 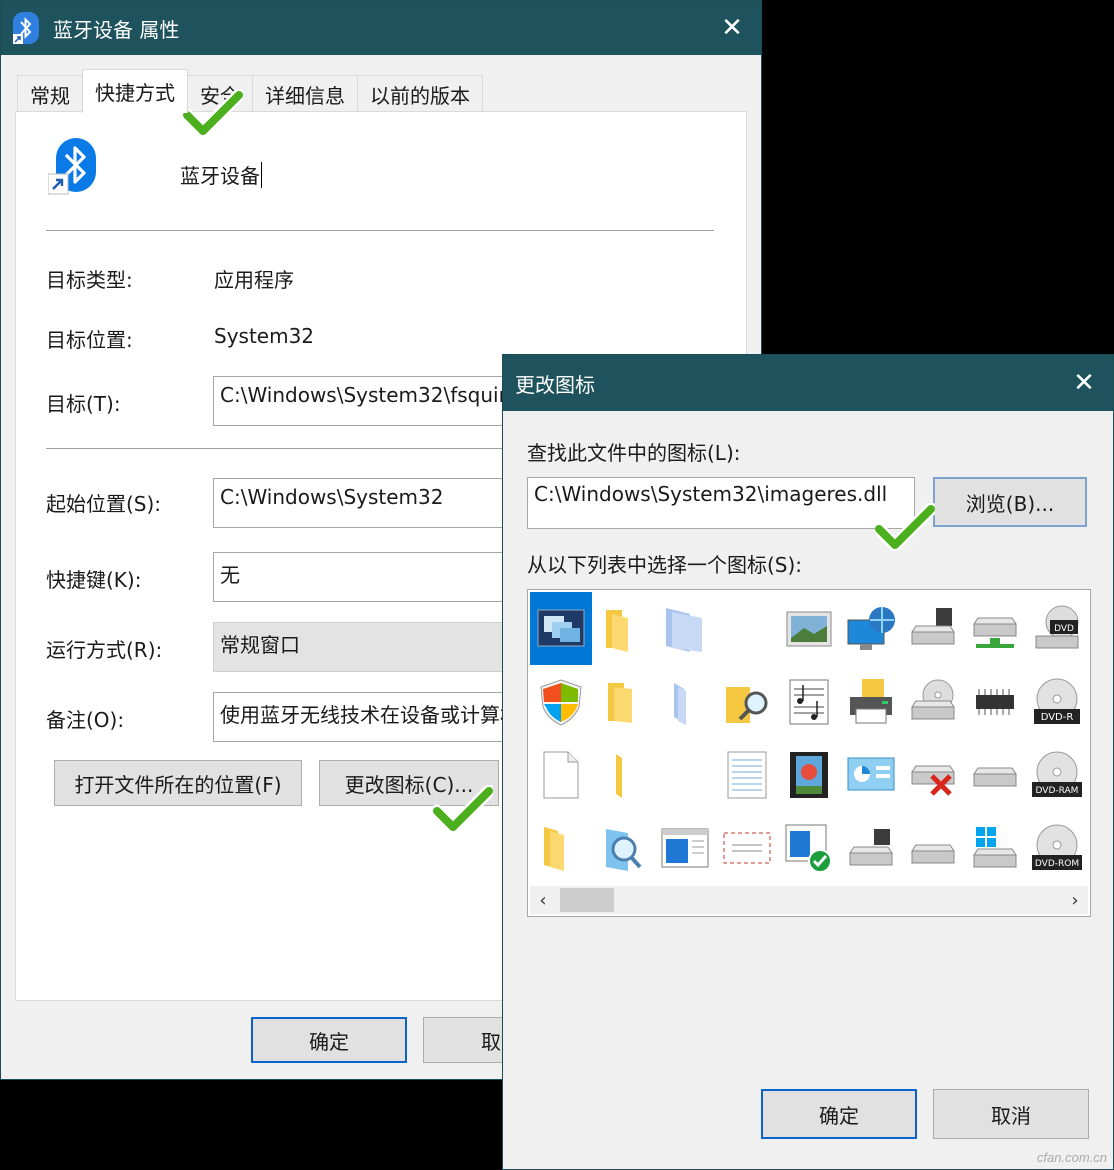 I want to click on blank-document-icon, so click(x=561, y=774).